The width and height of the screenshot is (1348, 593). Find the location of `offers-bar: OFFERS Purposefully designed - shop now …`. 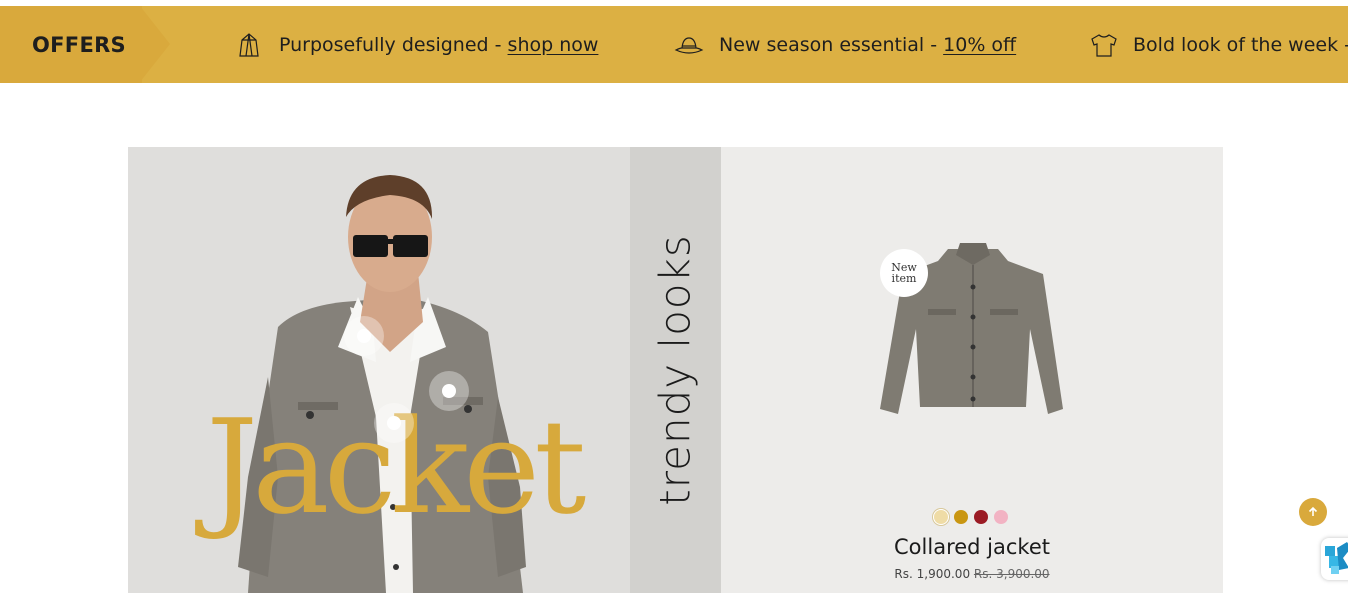

offers-bar: OFFERS Purposefully designed - shop now … is located at coordinates (674, 44).